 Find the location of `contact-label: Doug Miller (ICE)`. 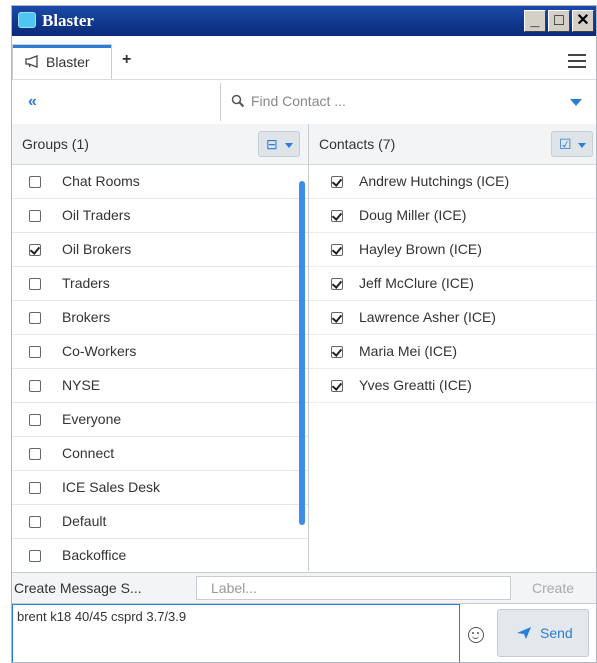

contact-label: Doug Miller (ICE) is located at coordinates (413, 215).